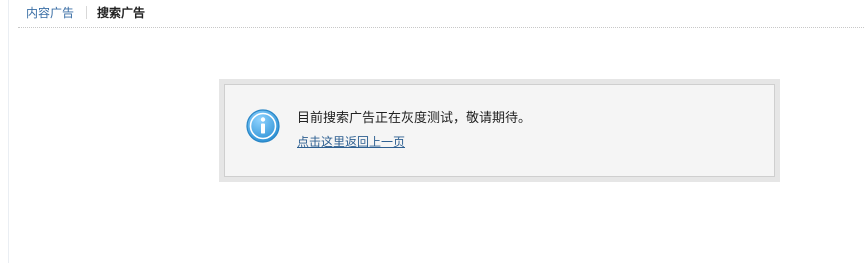  What do you see at coordinates (50, 13) in the screenshot?
I see `tab-content-ads: 内容广告` at bounding box center [50, 13].